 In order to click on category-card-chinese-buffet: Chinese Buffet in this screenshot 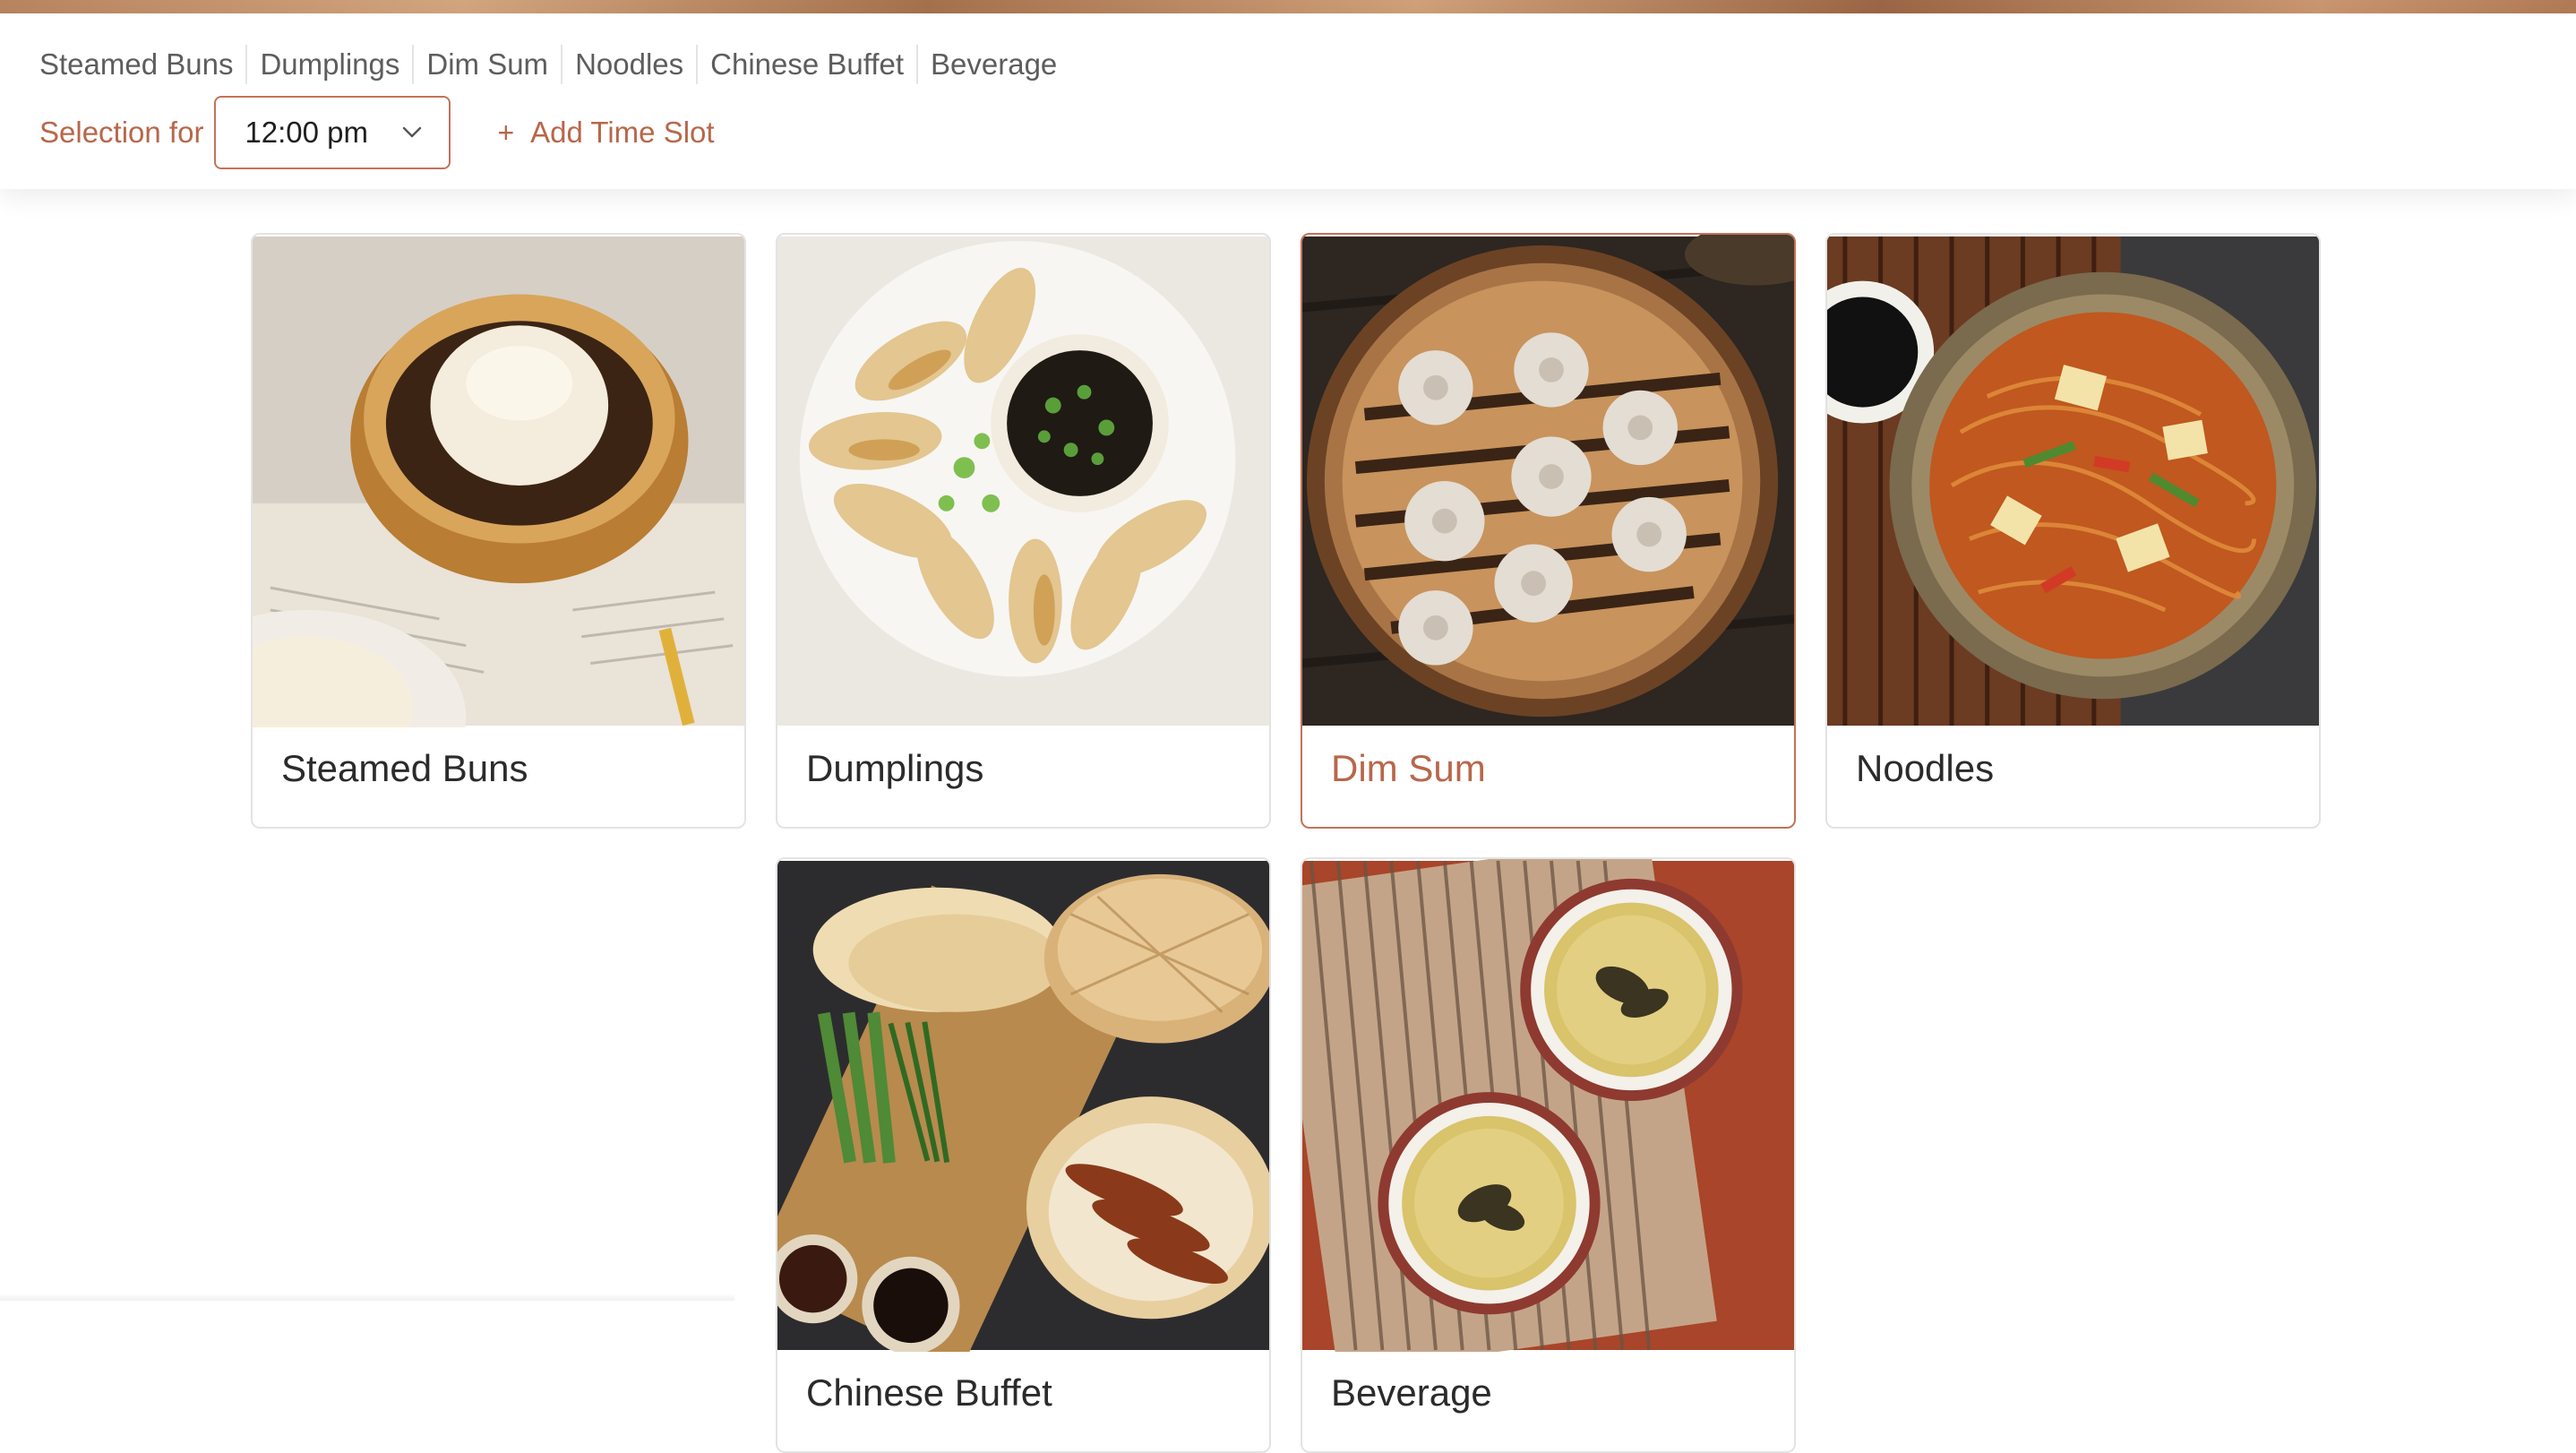, I will do `click(1023, 1155)`.